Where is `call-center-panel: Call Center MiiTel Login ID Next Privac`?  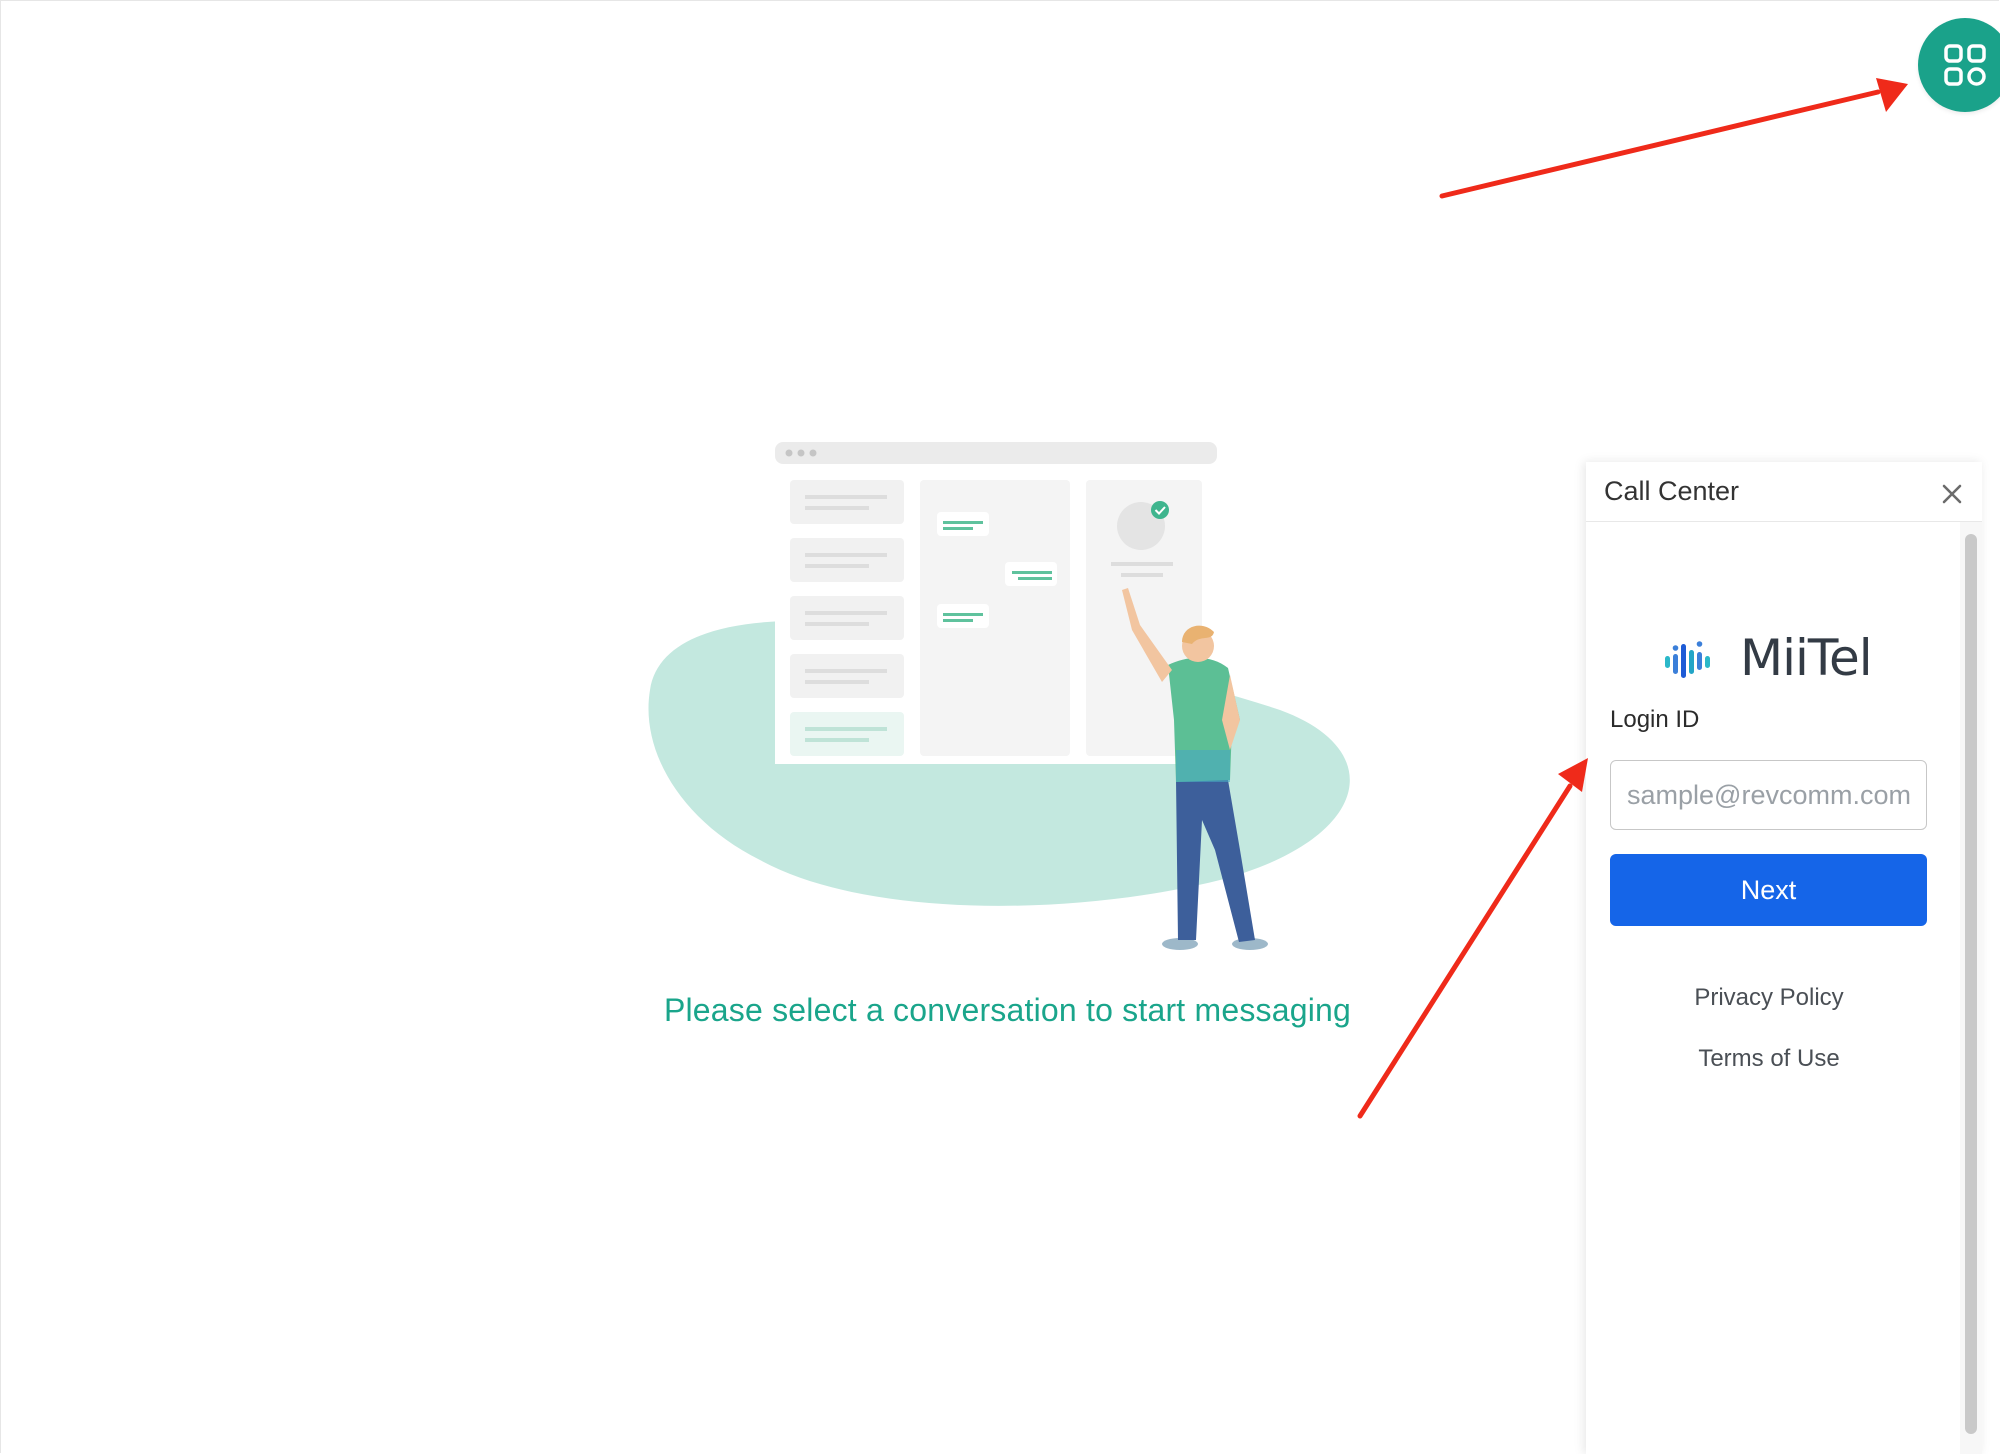 call-center-panel: Call Center MiiTel Login ID Next Privac is located at coordinates (1784, 958).